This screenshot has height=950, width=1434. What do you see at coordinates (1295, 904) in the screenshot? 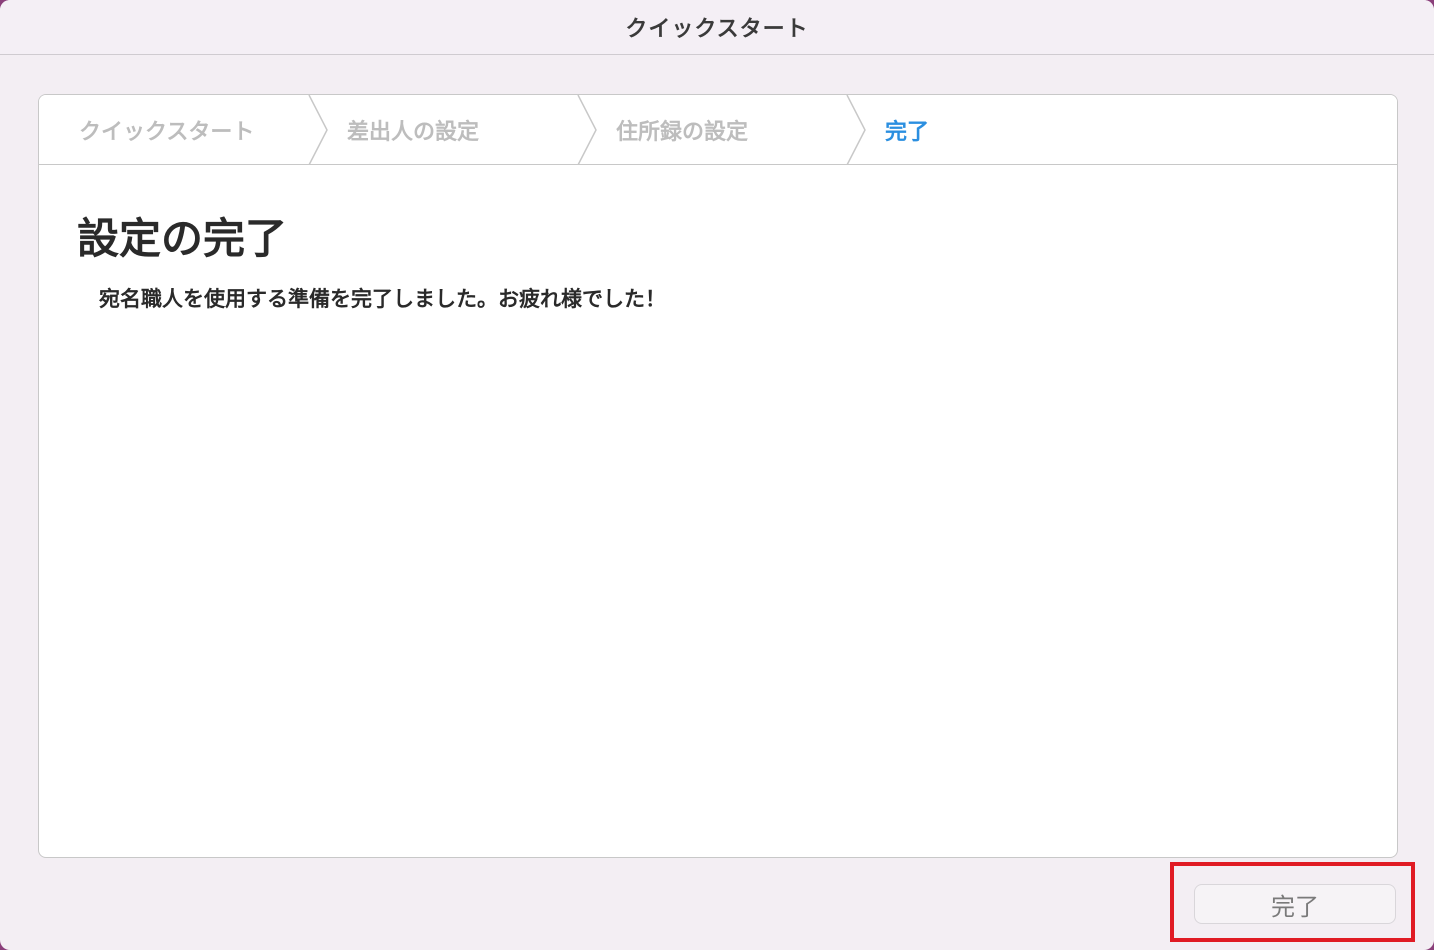
I see `finish-button: 完了` at bounding box center [1295, 904].